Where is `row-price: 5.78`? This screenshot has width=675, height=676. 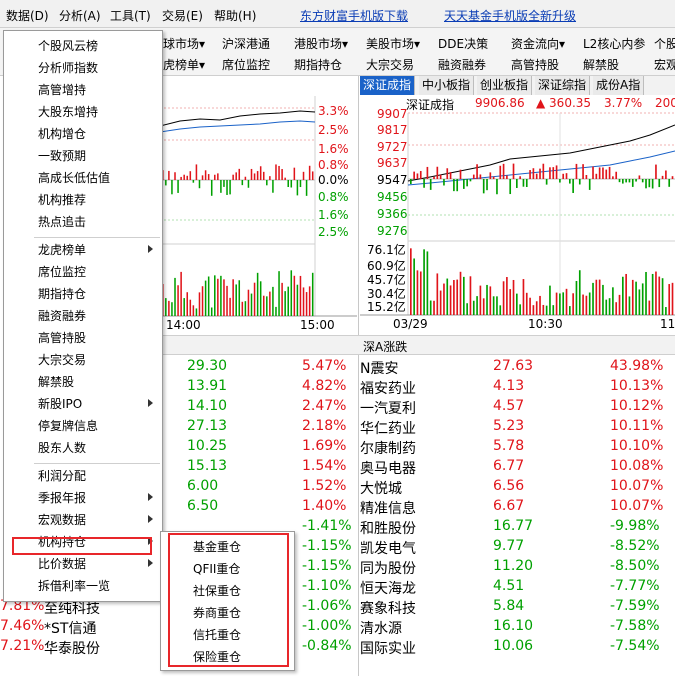 row-price: 5.78 is located at coordinates (509, 446).